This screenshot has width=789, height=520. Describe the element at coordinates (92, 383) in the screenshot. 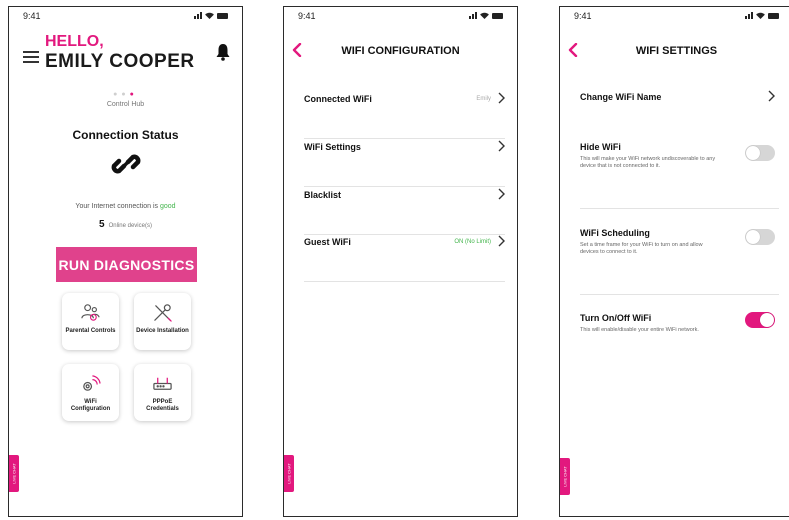

I see `wifi-gear-icon` at that location.